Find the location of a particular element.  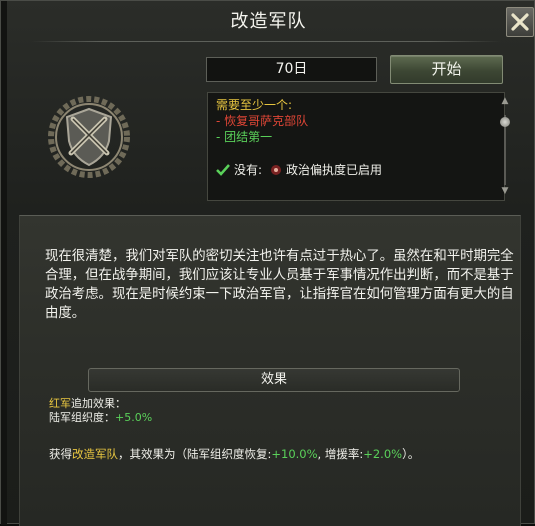

left-frame-edge is located at coordinates (4, 263).